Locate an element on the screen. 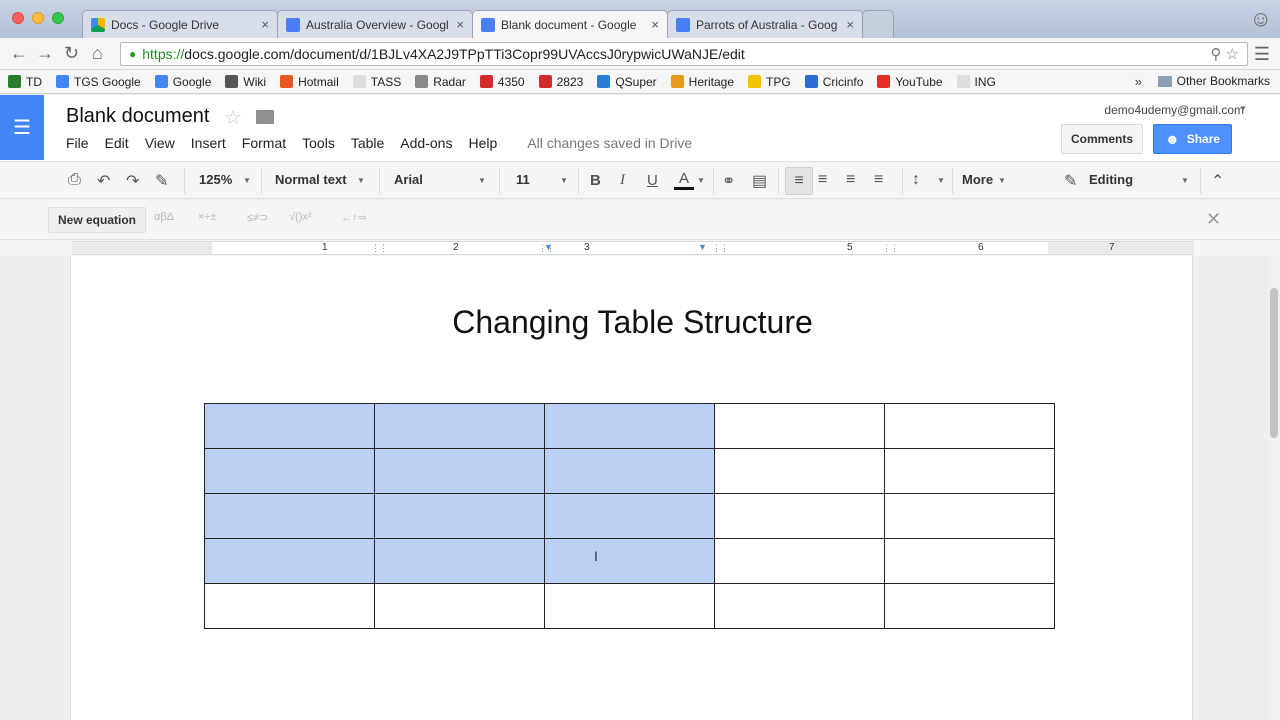 Image resolution: width=1280 pixels, height=720 pixels. text-color-button: A is located at coordinates (684, 180).